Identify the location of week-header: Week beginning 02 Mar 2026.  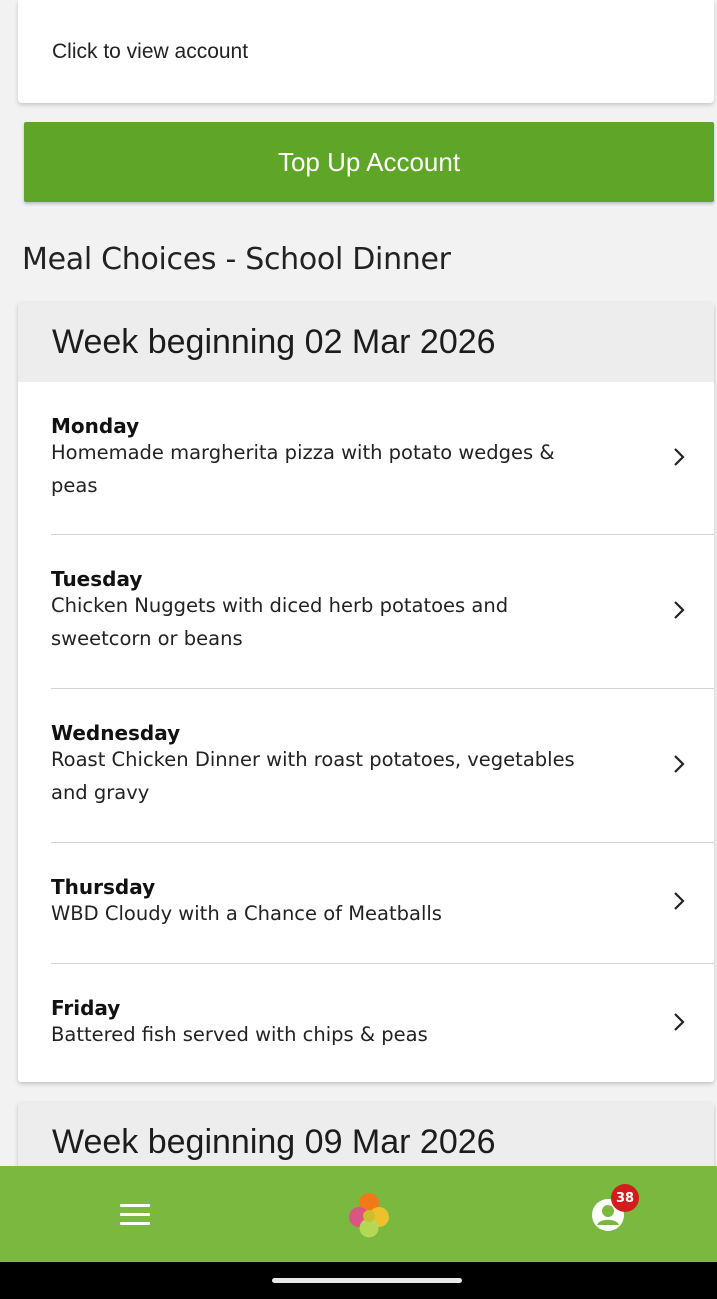
(366, 342).